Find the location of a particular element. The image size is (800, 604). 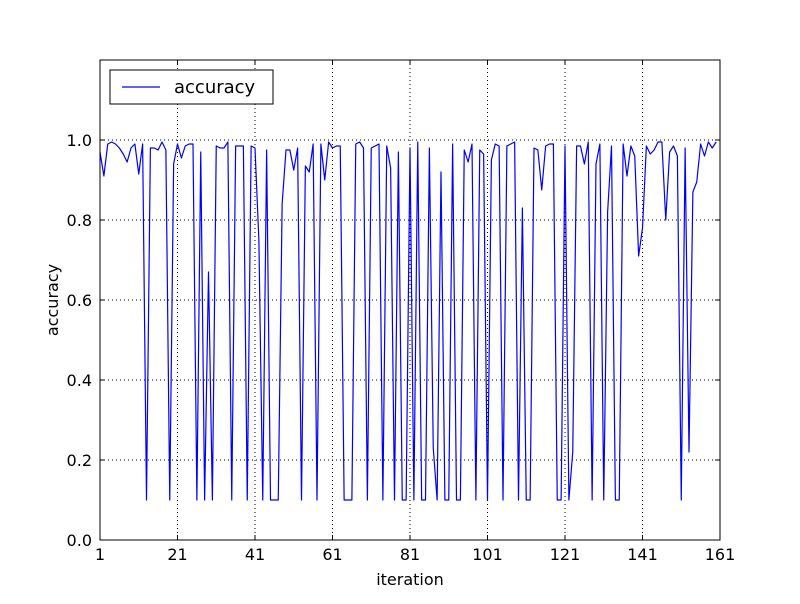

y-tick-label: 0.0 is located at coordinates (79, 540).